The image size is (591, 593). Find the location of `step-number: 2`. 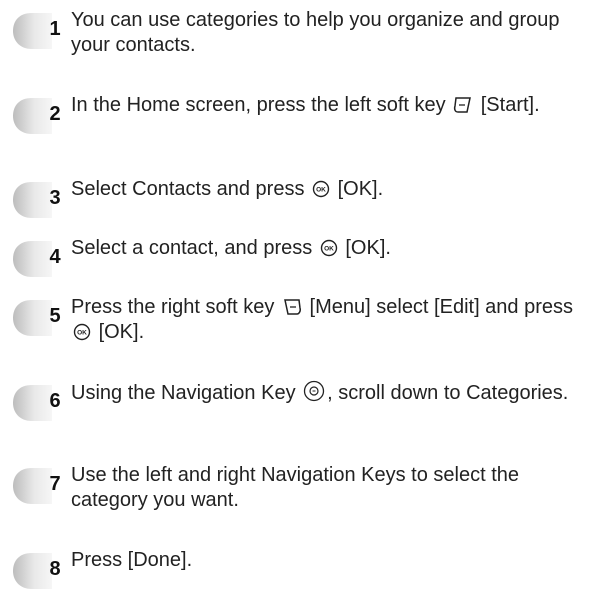

step-number: 2 is located at coordinates (55, 114).